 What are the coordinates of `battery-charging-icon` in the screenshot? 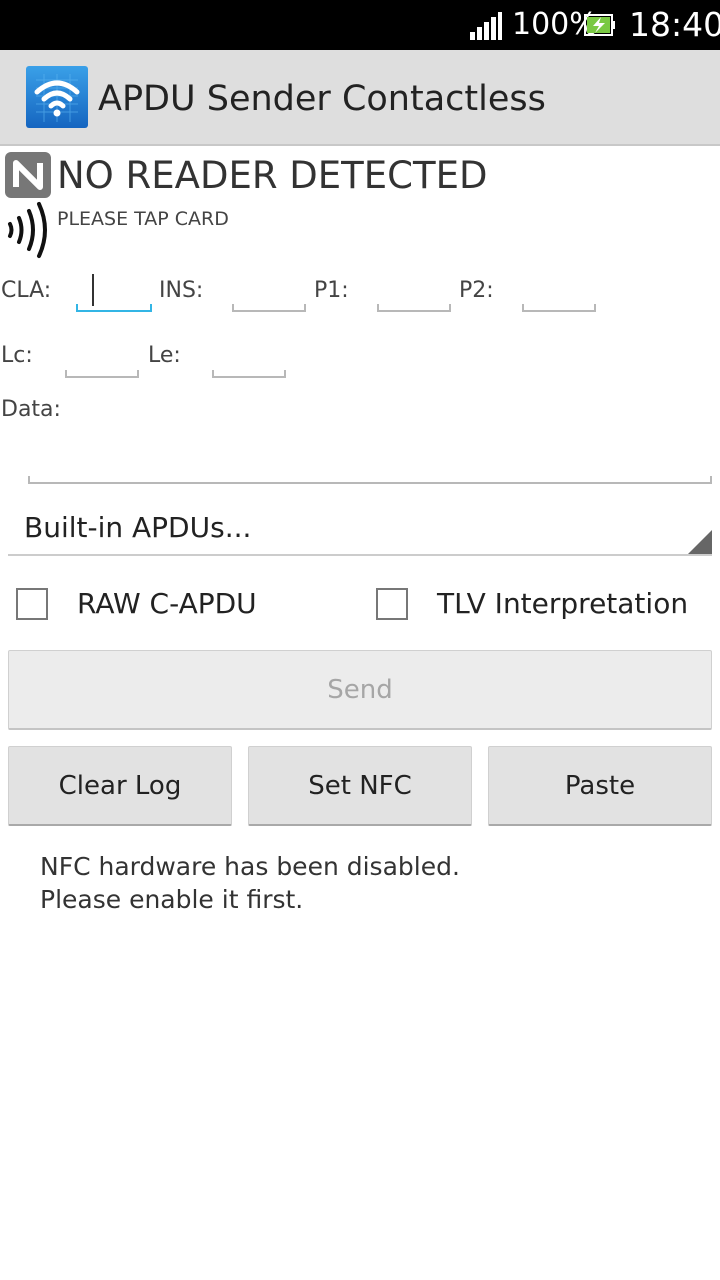 It's located at (599, 25).